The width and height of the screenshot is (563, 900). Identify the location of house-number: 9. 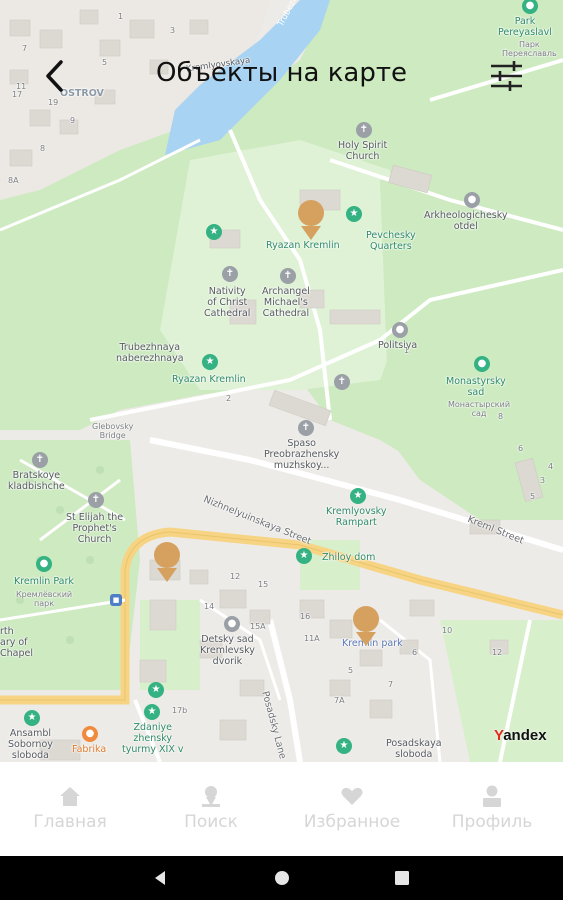
(73, 120).